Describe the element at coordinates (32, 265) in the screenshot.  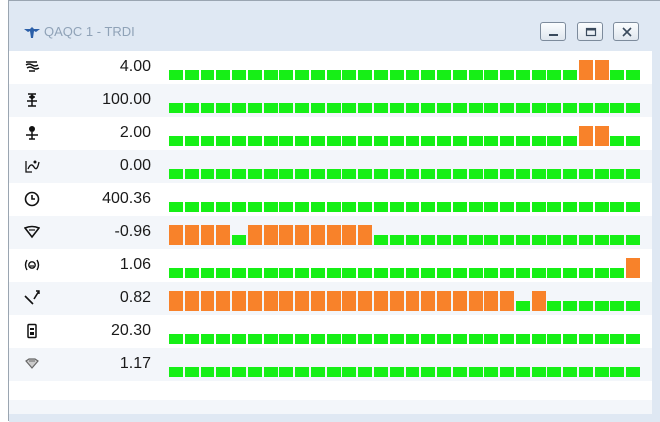
I see `tilt-icon` at that location.